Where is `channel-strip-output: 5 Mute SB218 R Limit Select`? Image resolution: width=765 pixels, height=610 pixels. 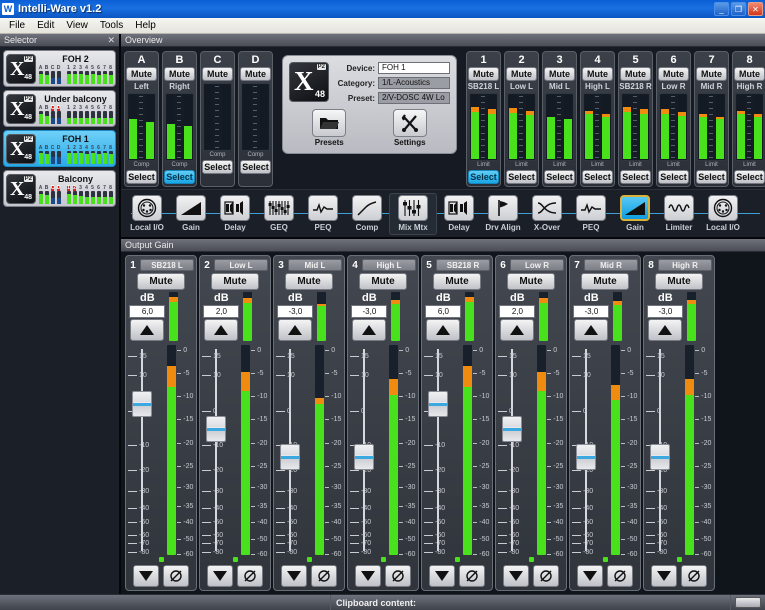 channel-strip-output: 5 Mute SB218 R Limit Select is located at coordinates (635, 119).